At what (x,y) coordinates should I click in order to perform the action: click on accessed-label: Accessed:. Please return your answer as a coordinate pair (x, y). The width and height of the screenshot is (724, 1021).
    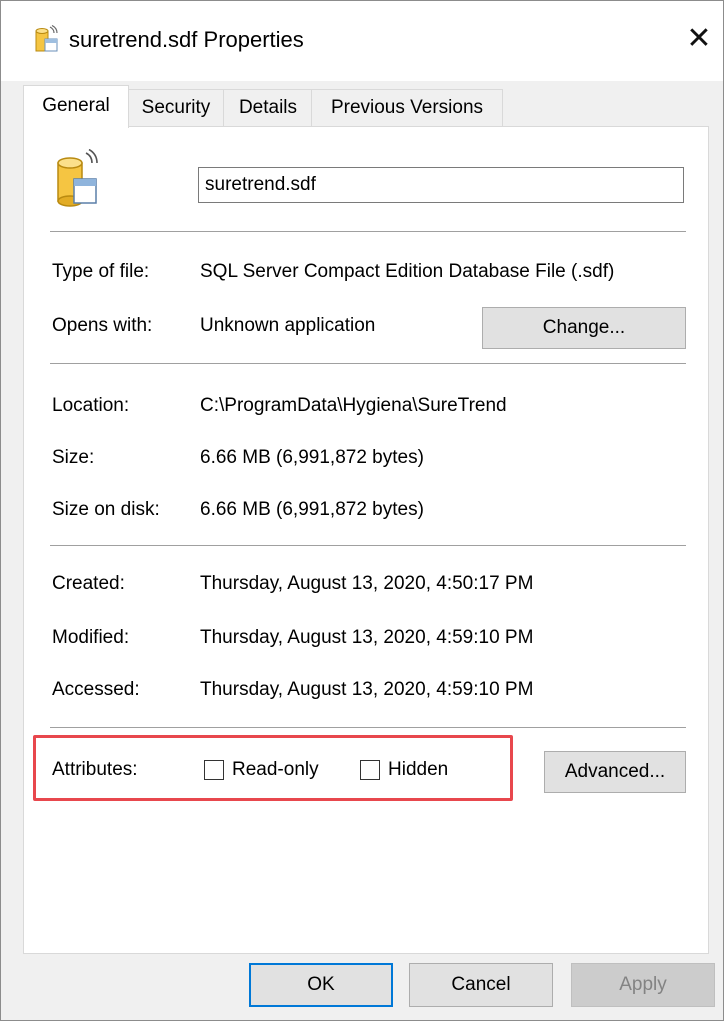
    Looking at the image, I should click on (96, 689).